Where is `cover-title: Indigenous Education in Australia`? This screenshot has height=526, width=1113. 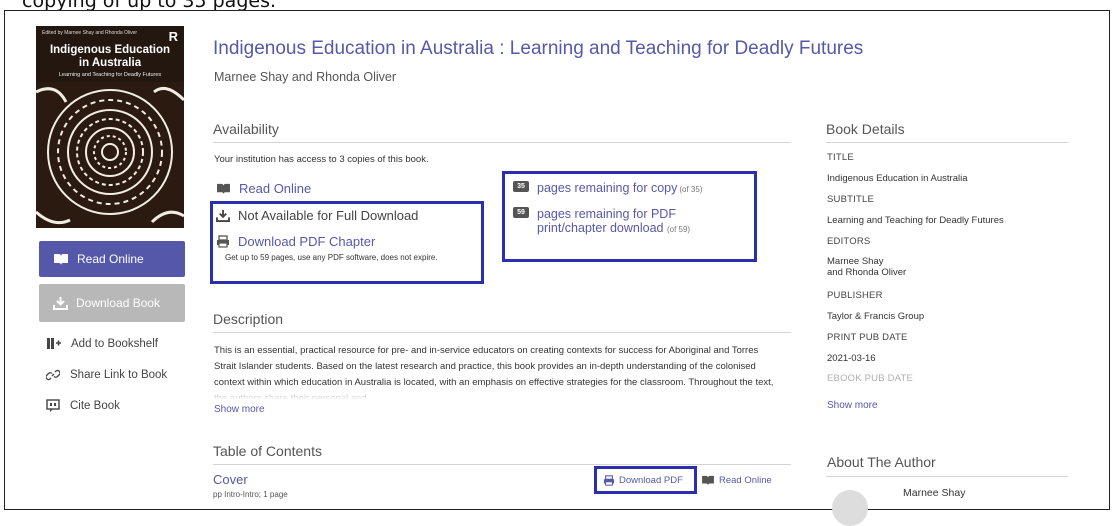
cover-title: Indigenous Education in Australia is located at coordinates (110, 56).